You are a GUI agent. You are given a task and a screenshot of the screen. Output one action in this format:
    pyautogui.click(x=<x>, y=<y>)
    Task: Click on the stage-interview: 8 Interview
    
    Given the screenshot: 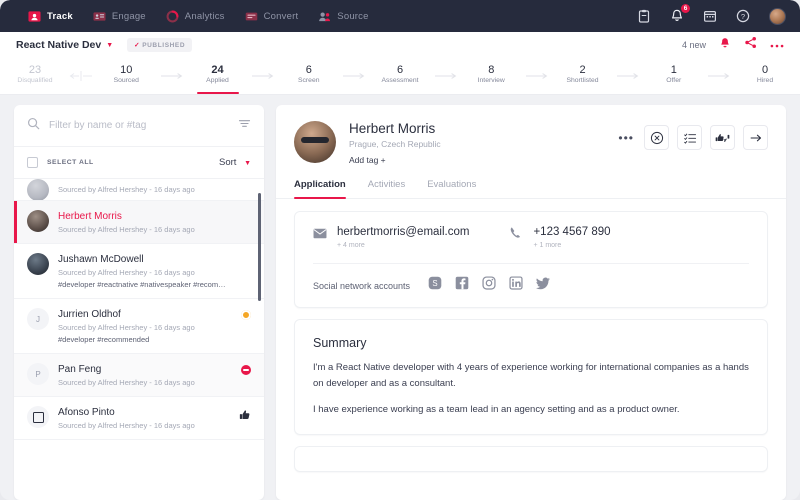 What is the action you would take?
    pyautogui.click(x=491, y=76)
    